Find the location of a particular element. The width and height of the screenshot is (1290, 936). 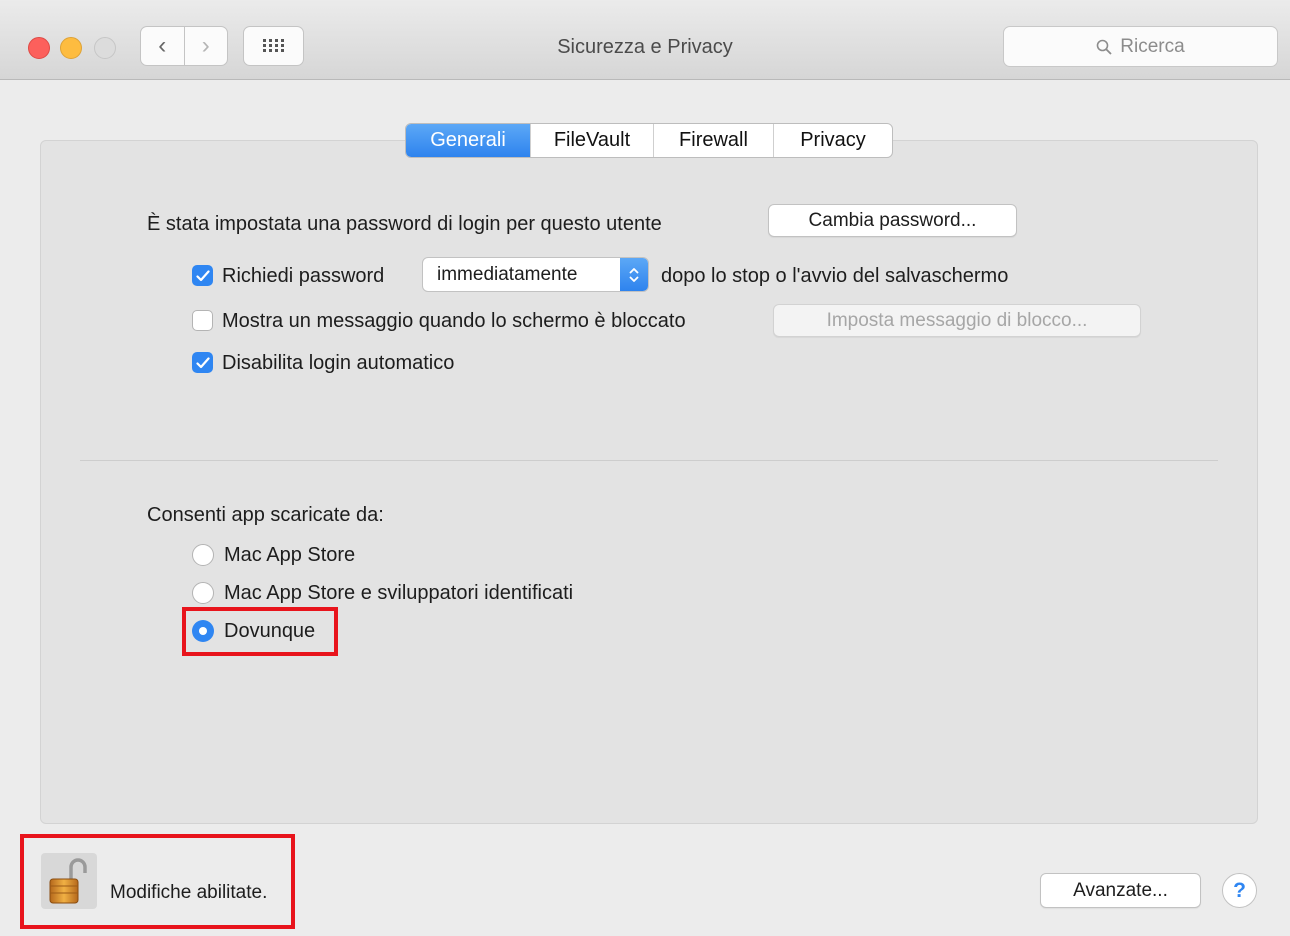

search-field: Ricerca is located at coordinates (1140, 46).